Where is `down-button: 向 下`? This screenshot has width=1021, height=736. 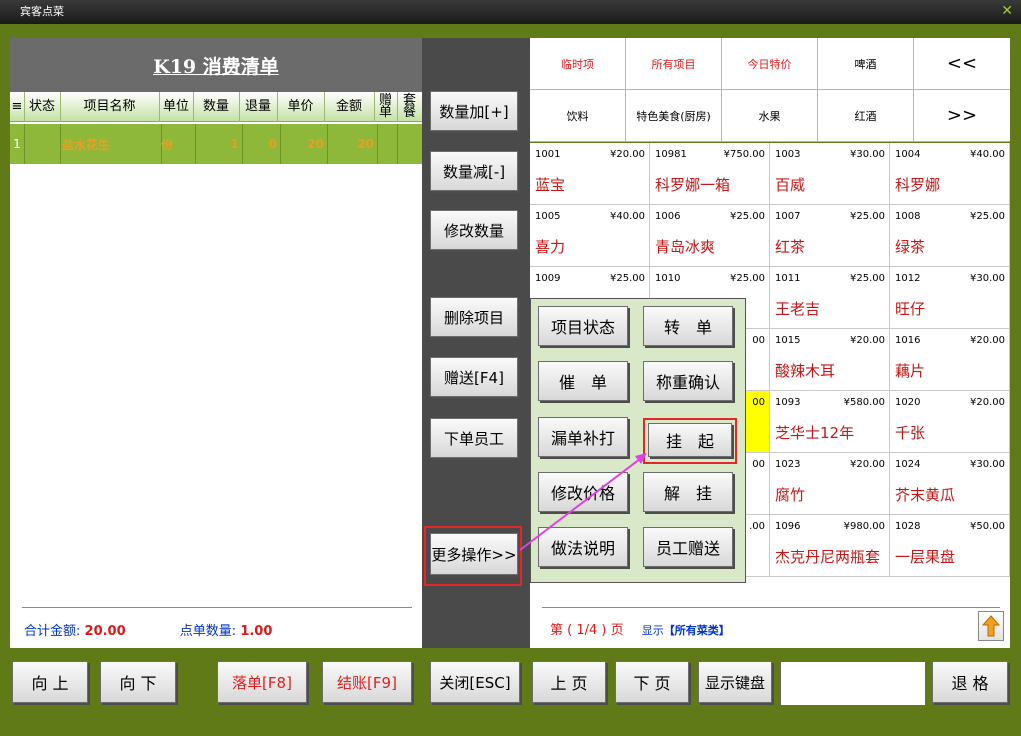 down-button: 向 下 is located at coordinates (138, 682).